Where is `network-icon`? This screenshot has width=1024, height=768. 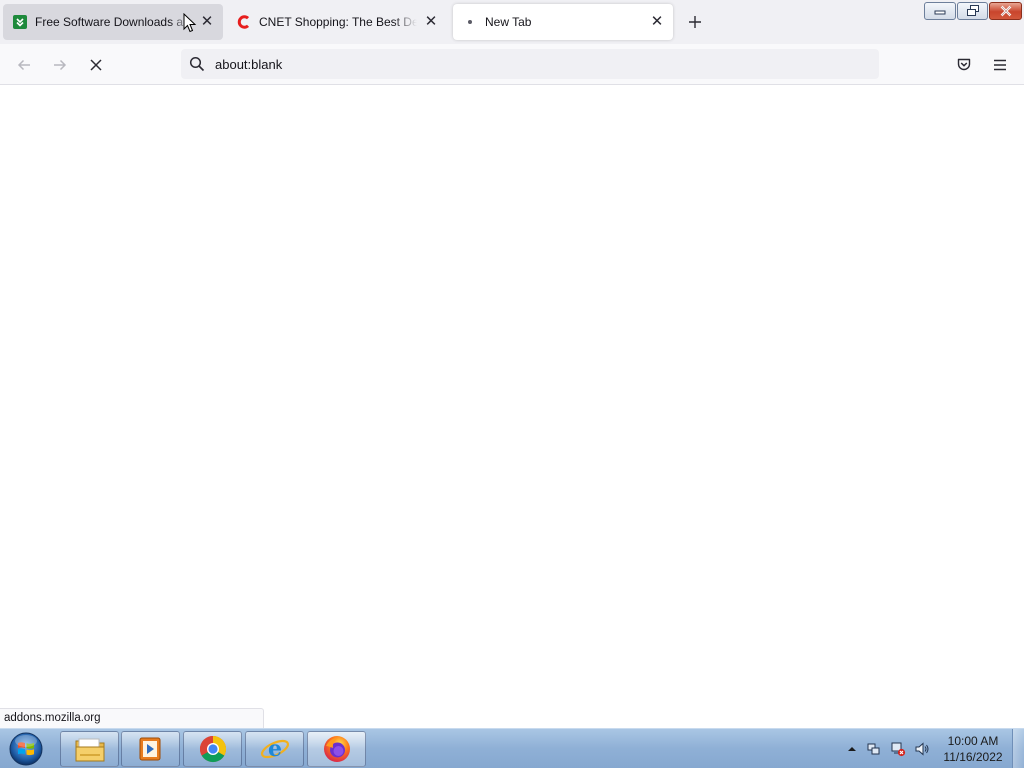
network-icon is located at coordinates (898, 749).